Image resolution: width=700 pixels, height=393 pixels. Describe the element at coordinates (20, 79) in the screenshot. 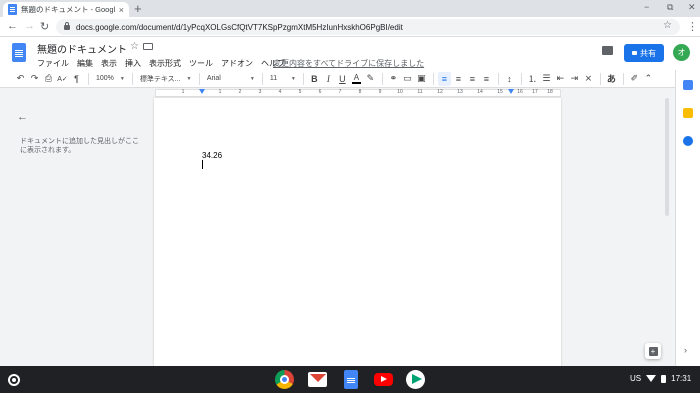

I see `undo-icon: ↶` at that location.